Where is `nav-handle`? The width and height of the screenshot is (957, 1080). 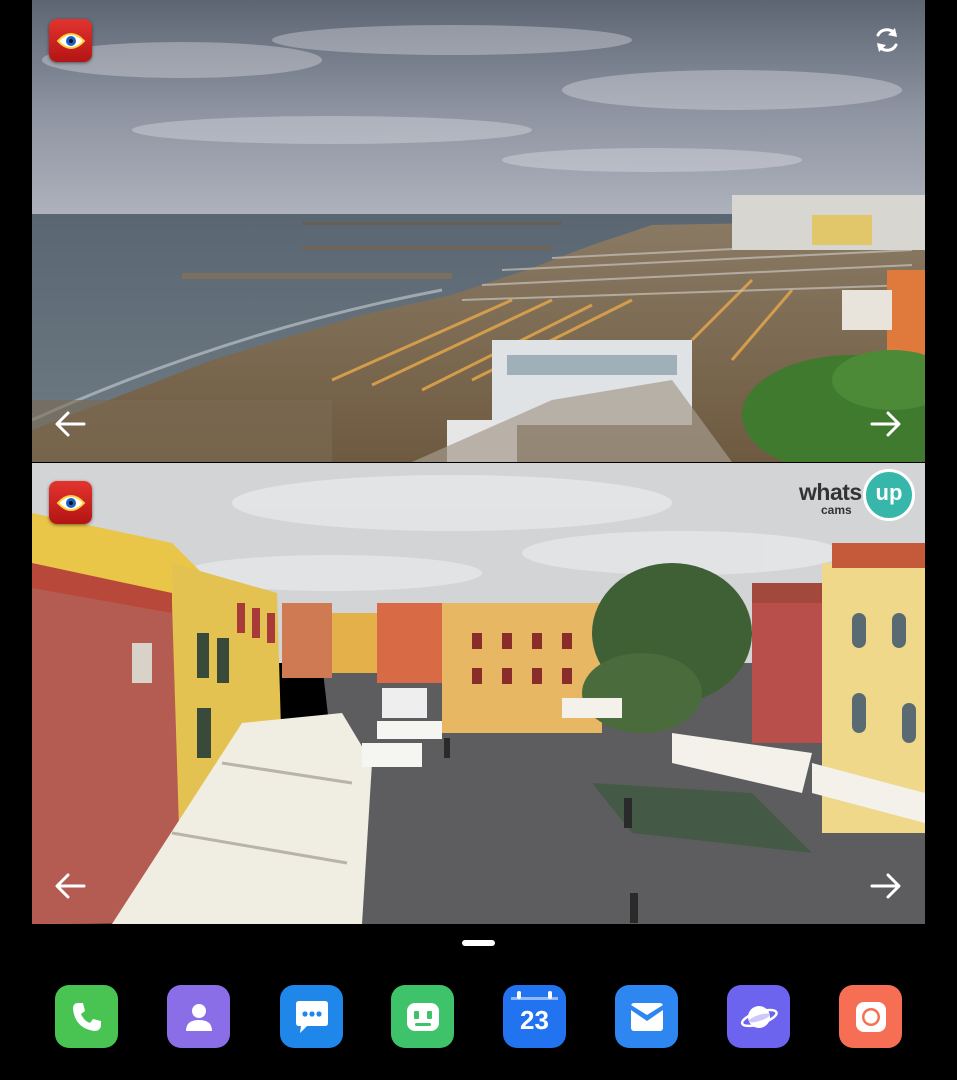 nav-handle is located at coordinates (478, 943).